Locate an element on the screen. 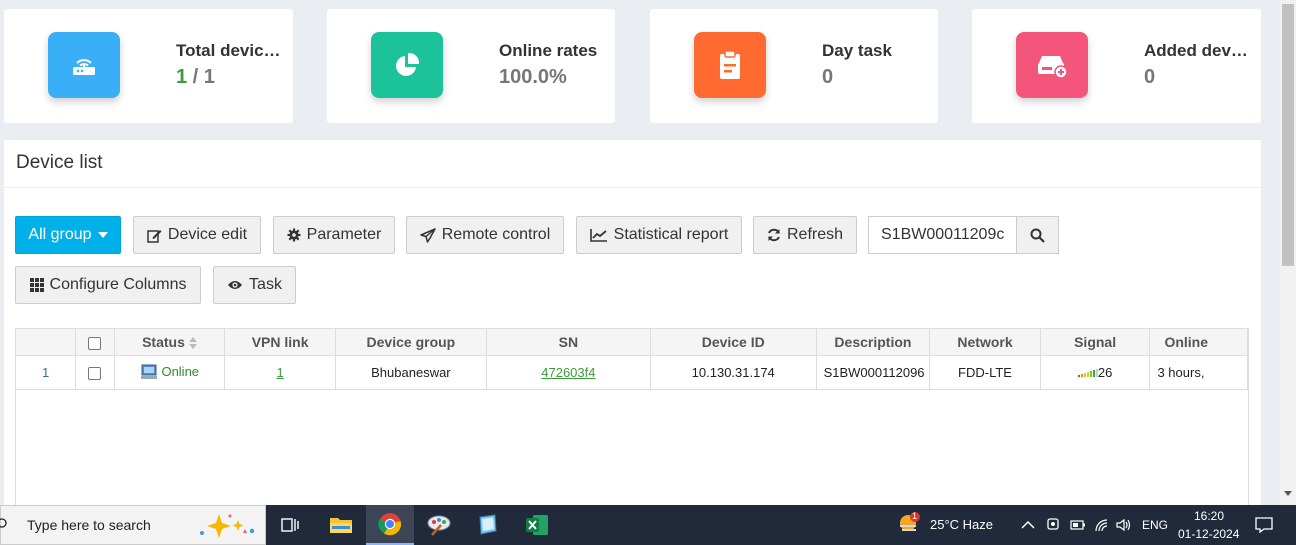 The image size is (1296, 545). device-search is located at coordinates (963, 235).